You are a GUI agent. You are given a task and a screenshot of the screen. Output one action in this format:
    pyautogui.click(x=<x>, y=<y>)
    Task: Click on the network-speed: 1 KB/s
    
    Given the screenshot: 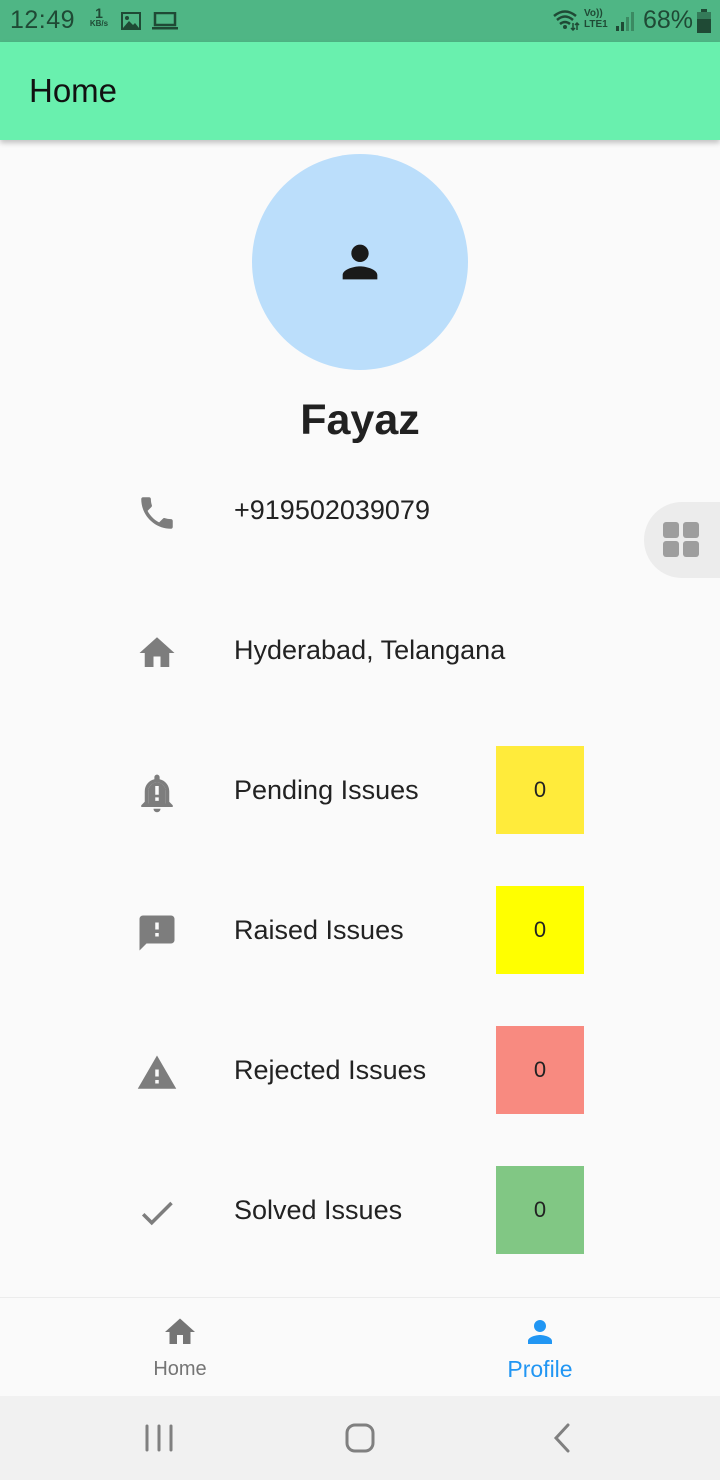 What is the action you would take?
    pyautogui.click(x=99, y=16)
    